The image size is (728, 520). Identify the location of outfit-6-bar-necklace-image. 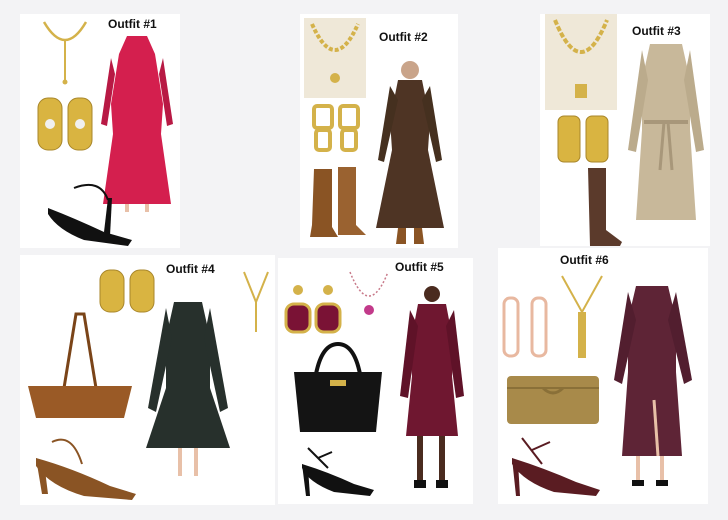
(582, 316).